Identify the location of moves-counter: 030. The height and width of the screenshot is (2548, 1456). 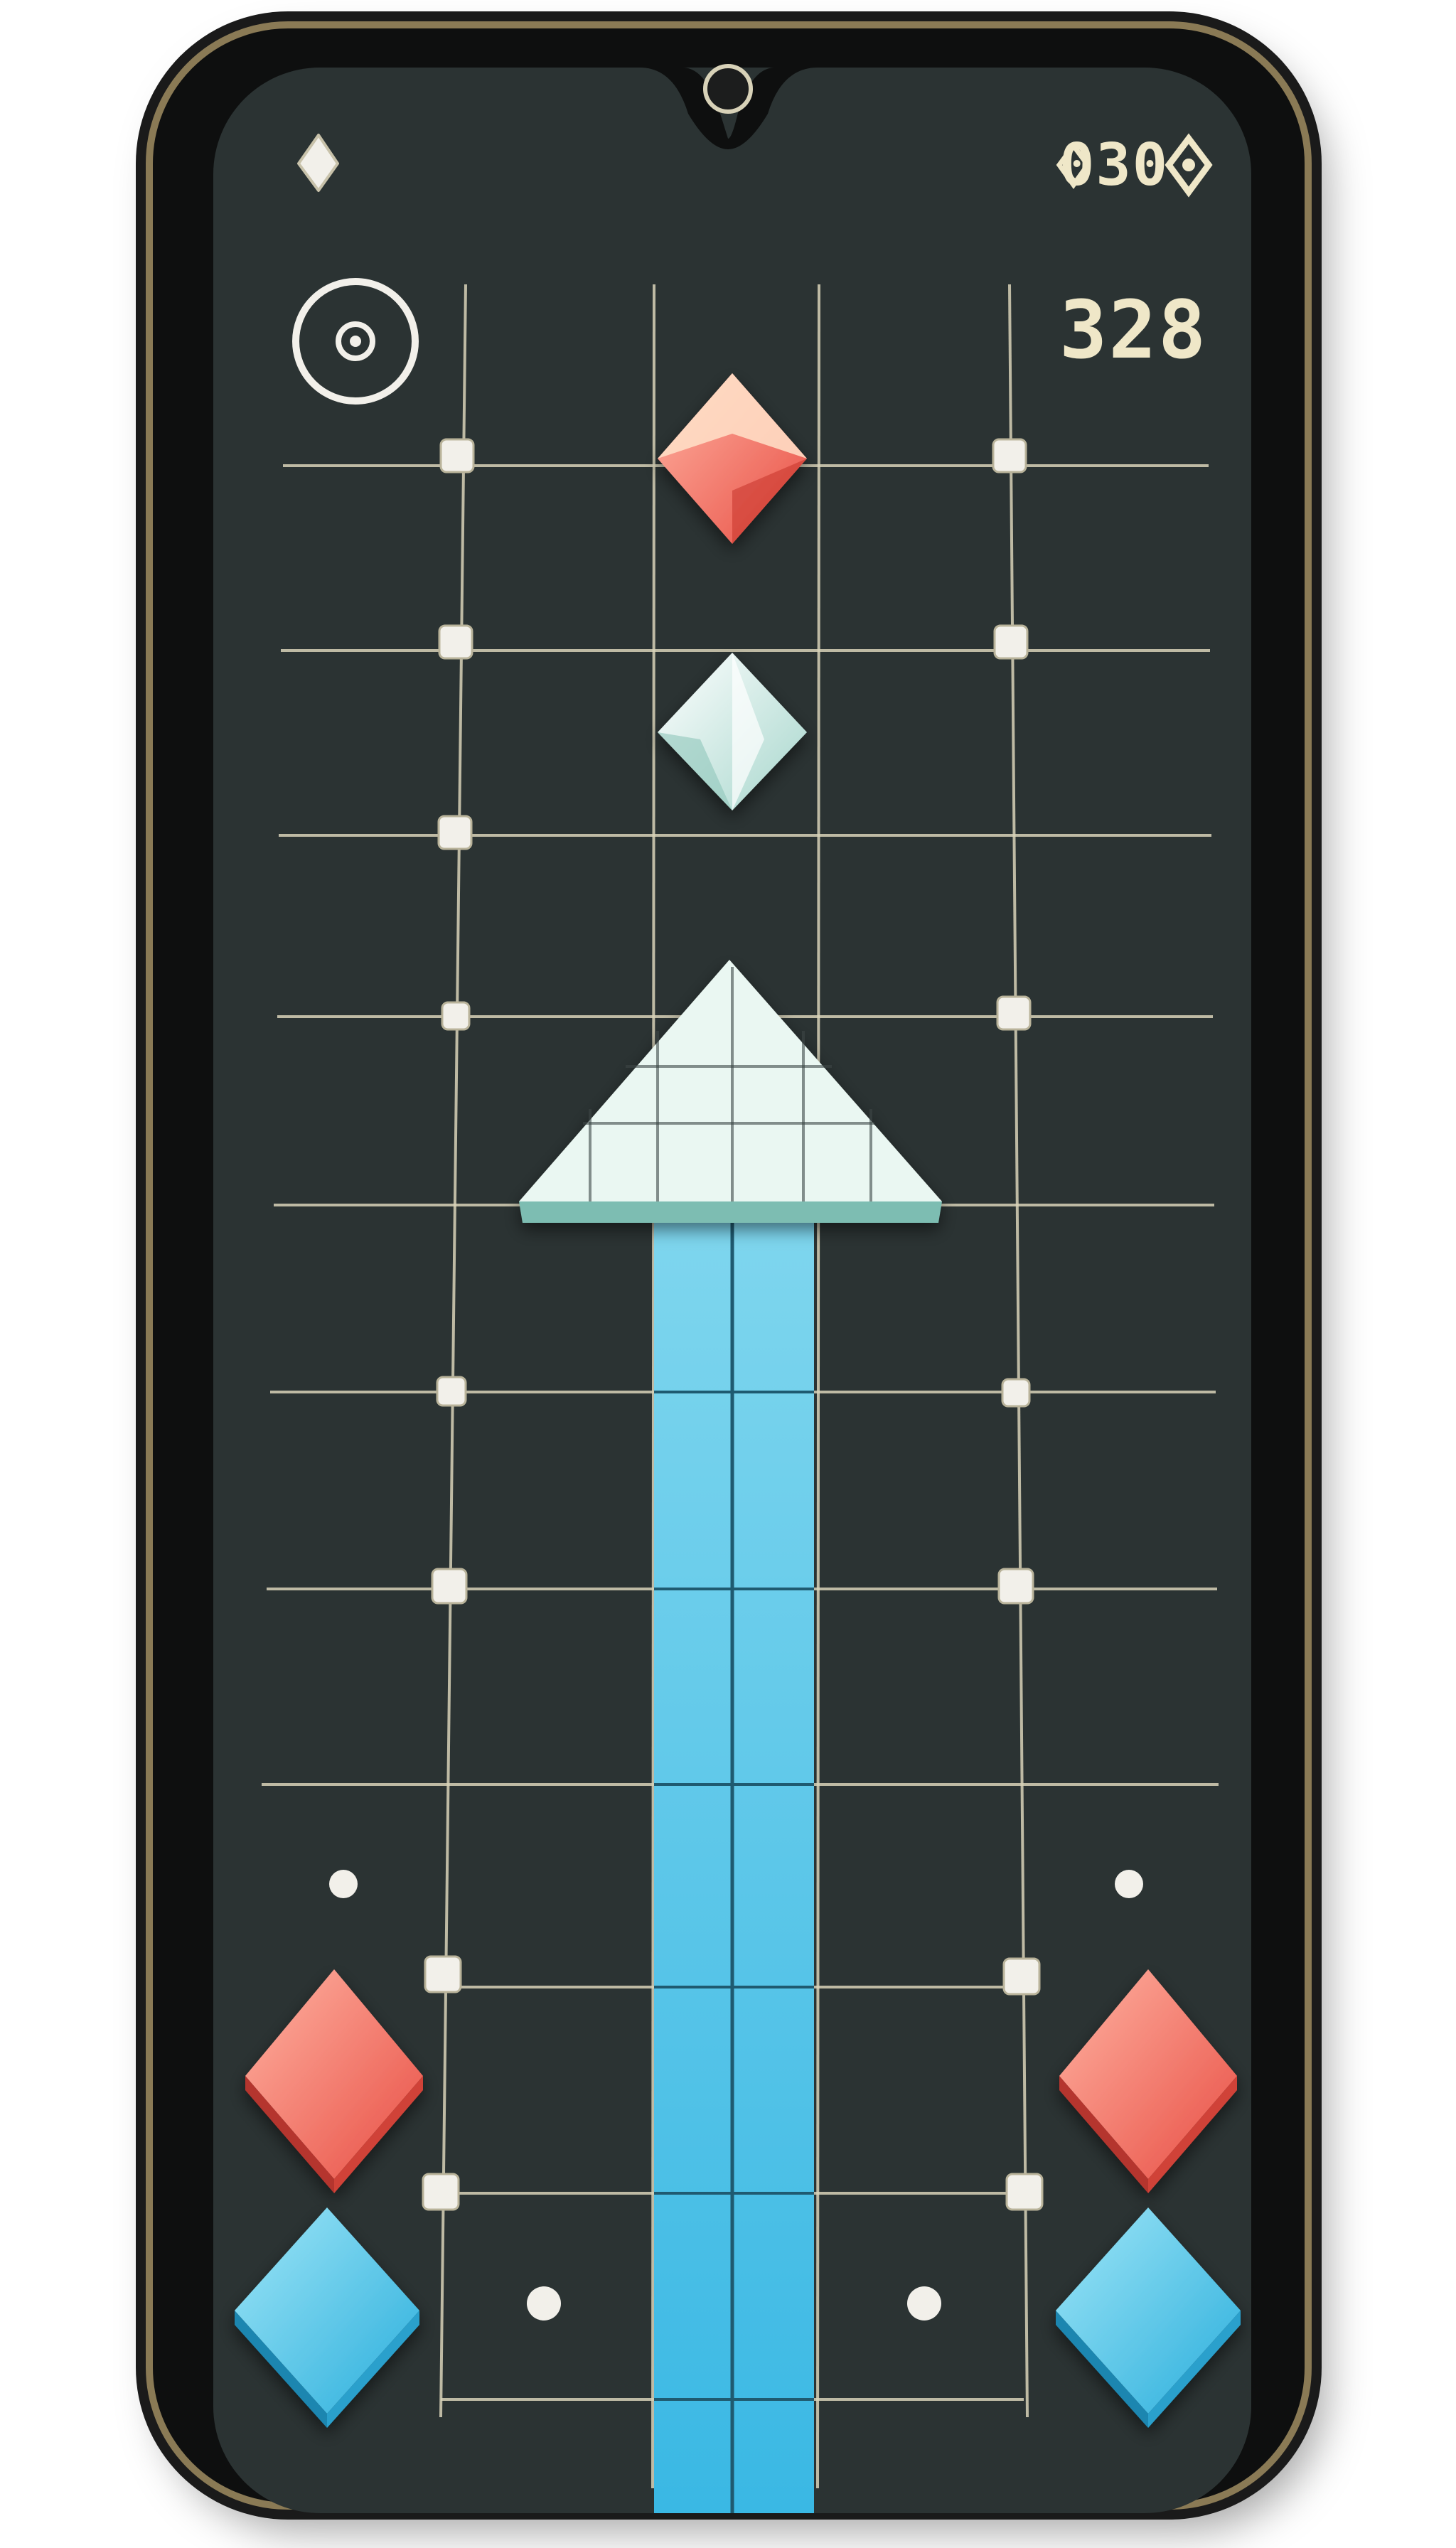
(1114, 166).